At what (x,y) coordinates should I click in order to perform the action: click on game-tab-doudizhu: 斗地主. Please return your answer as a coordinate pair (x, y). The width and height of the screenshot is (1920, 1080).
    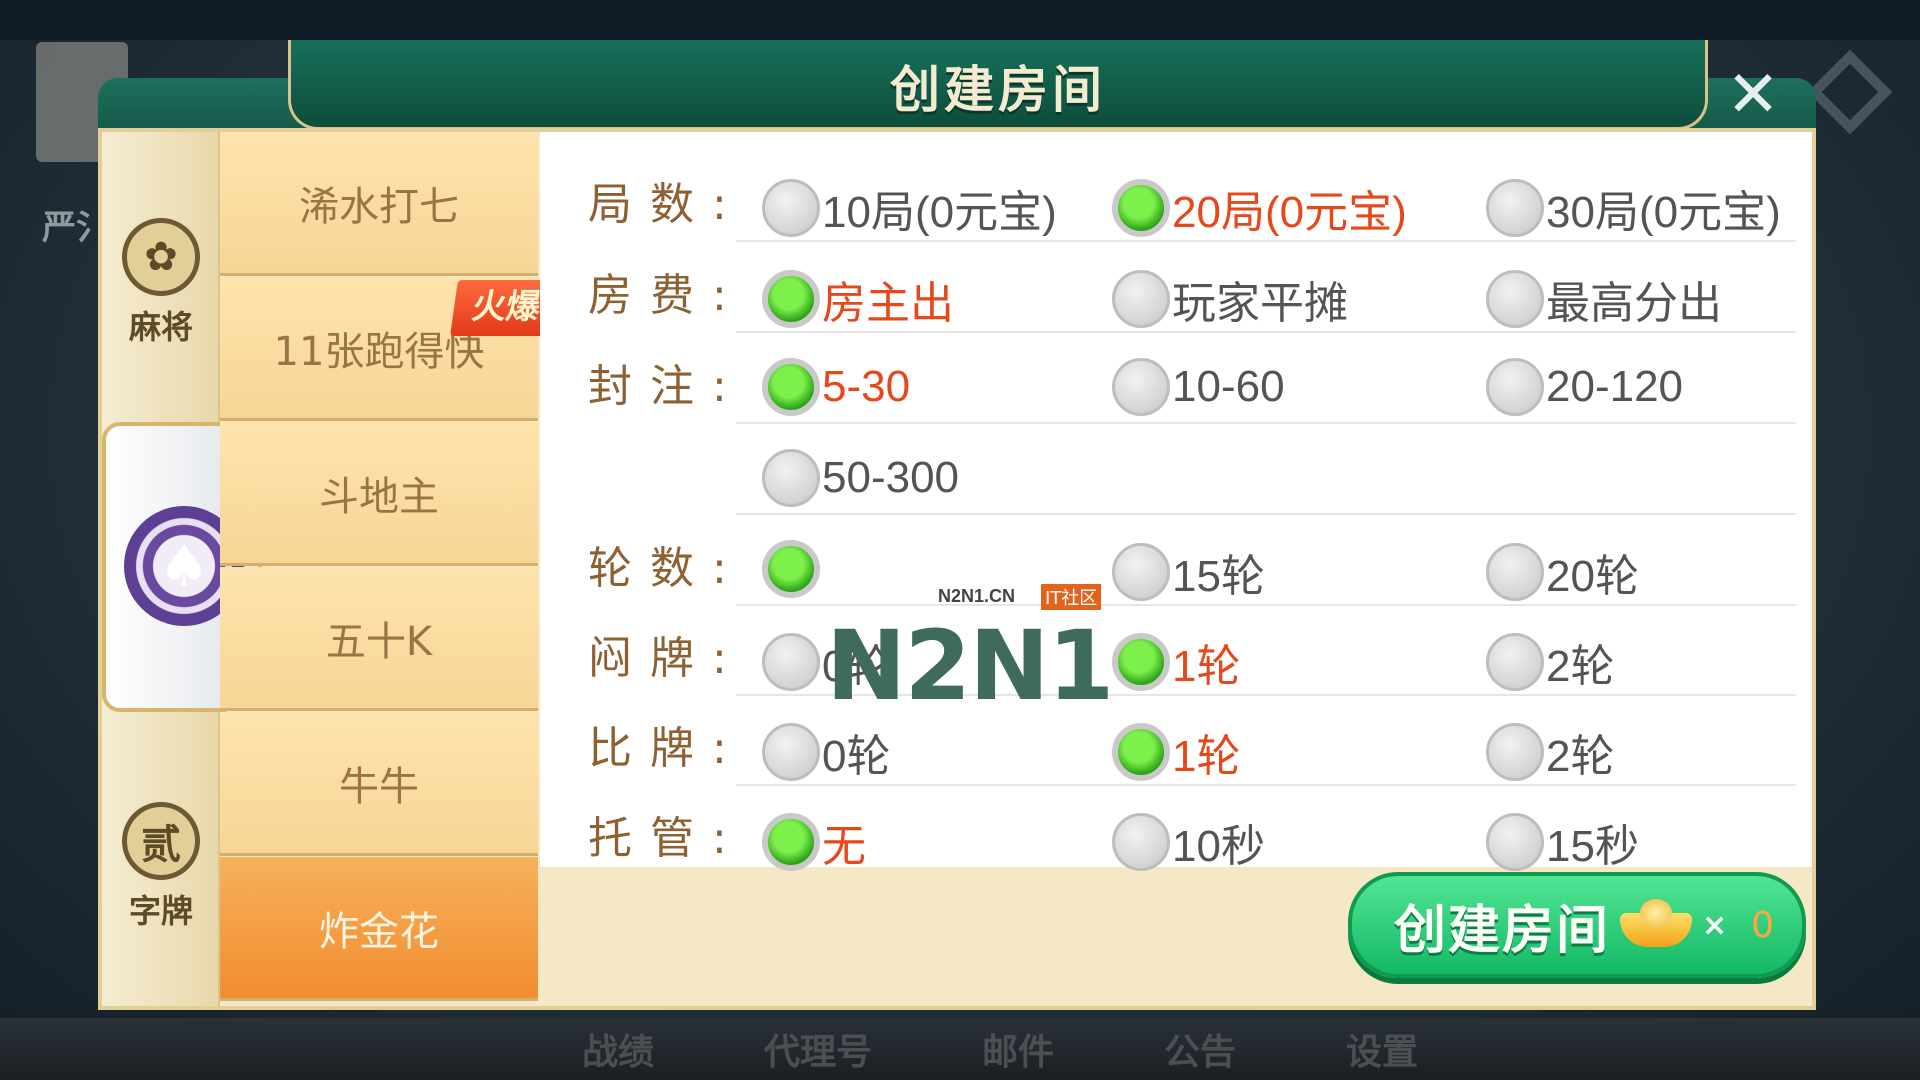
    Looking at the image, I should click on (379, 494).